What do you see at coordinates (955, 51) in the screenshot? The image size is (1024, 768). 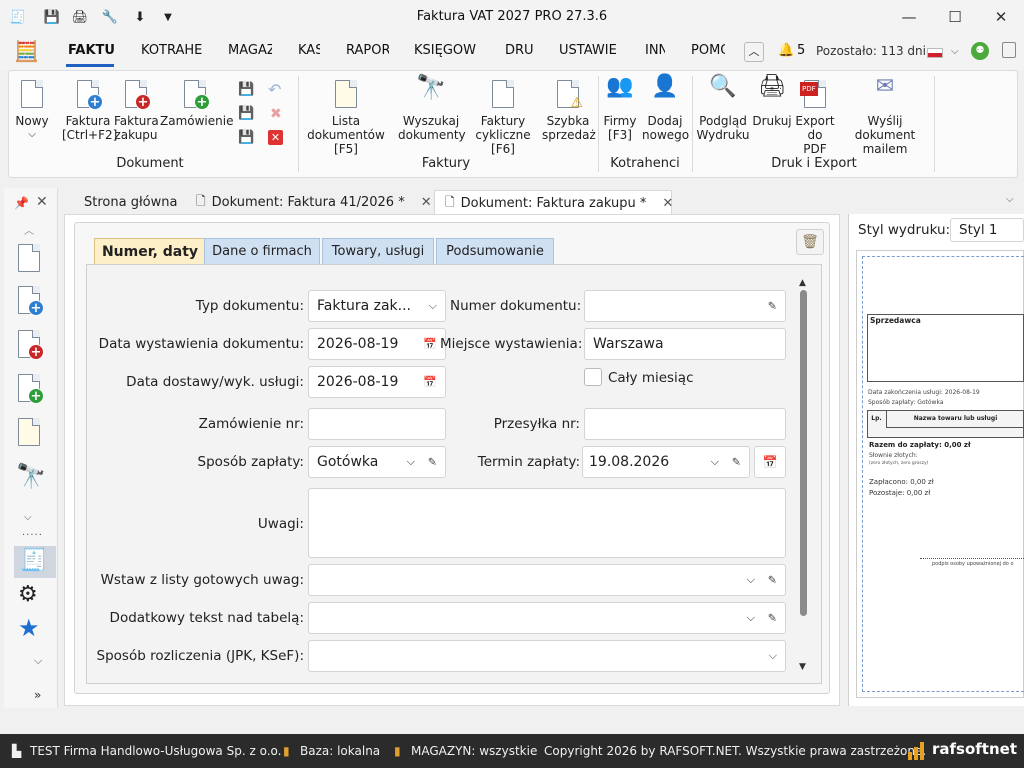 I see `language-dropdown-icon: ⌵` at bounding box center [955, 51].